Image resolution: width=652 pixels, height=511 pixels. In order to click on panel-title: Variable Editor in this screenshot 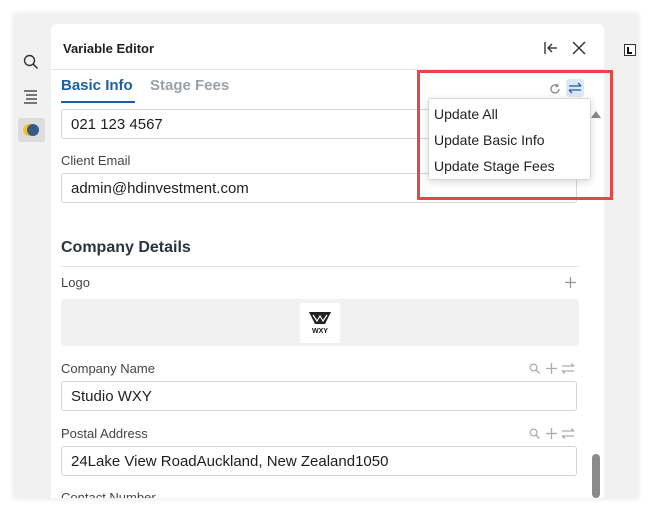, I will do `click(109, 48)`.